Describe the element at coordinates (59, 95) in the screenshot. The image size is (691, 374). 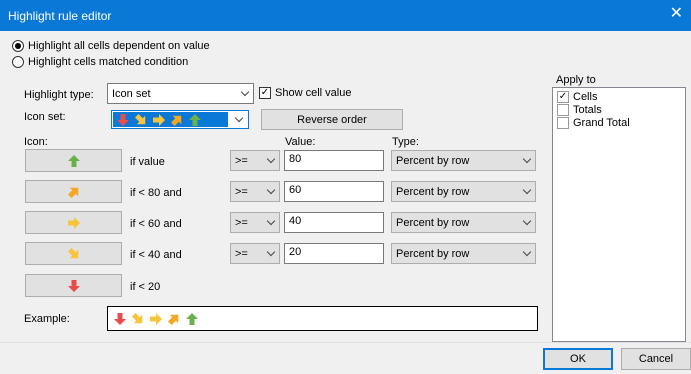
I see `highlight-type-label: Highlight type:` at that location.